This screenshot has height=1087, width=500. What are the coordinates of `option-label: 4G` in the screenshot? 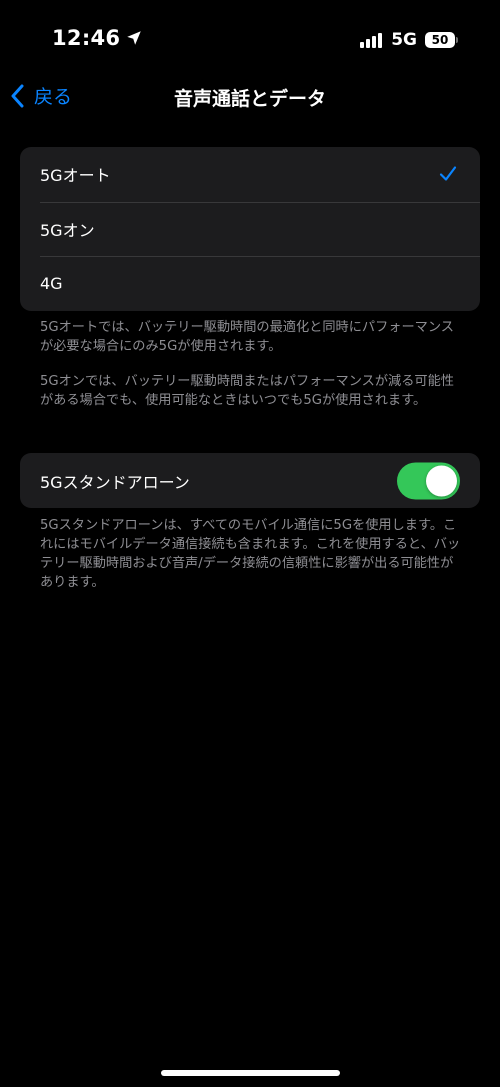 It's located at (51, 283).